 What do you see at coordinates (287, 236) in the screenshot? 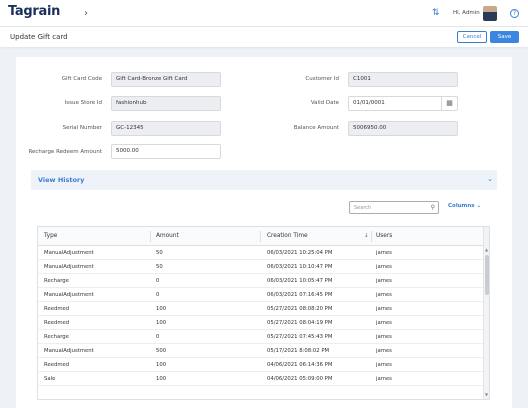
I see `column-header-creation-time: Creation Time` at bounding box center [287, 236].